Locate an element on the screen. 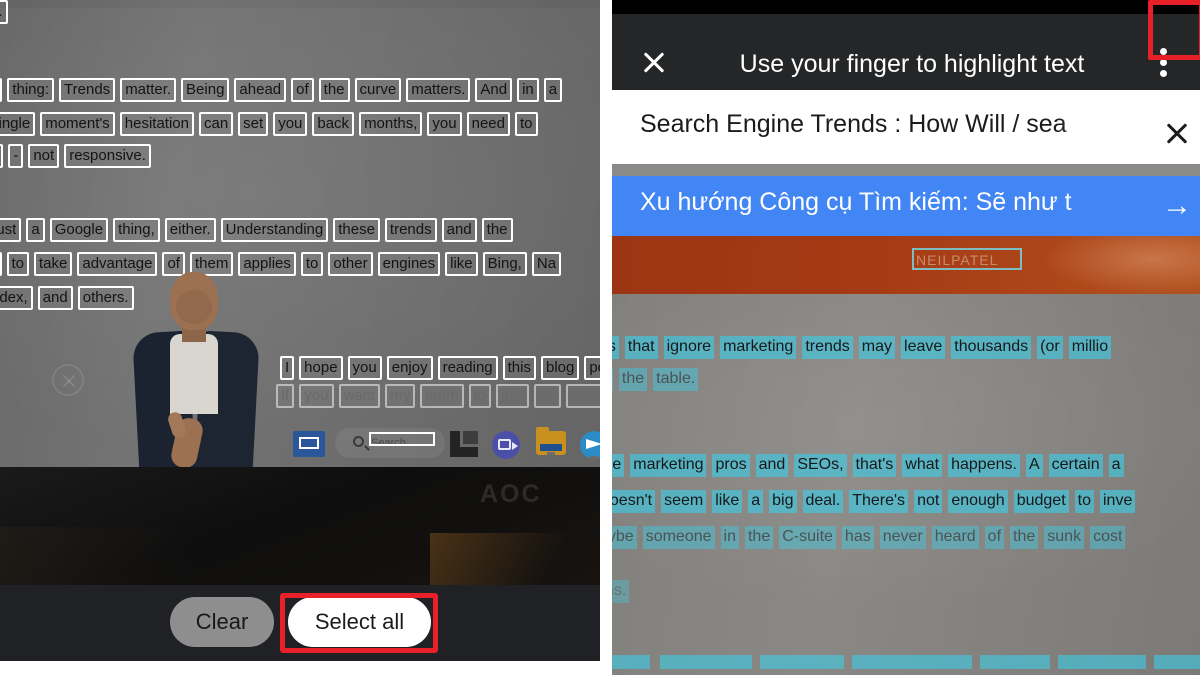  word-box: of is located at coordinates (302, 90).